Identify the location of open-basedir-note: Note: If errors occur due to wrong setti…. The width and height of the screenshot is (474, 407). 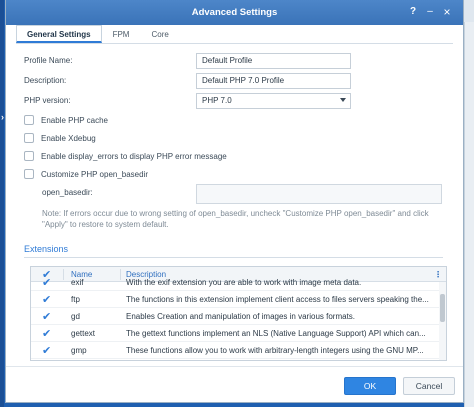
(235, 219).